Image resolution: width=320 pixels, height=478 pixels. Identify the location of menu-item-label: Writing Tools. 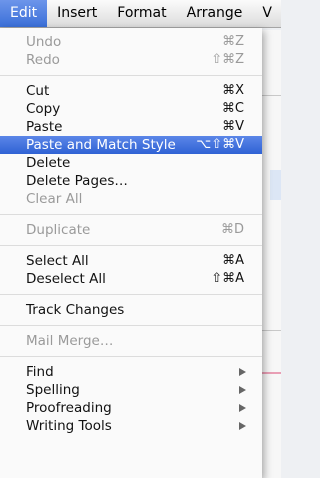
(69, 426).